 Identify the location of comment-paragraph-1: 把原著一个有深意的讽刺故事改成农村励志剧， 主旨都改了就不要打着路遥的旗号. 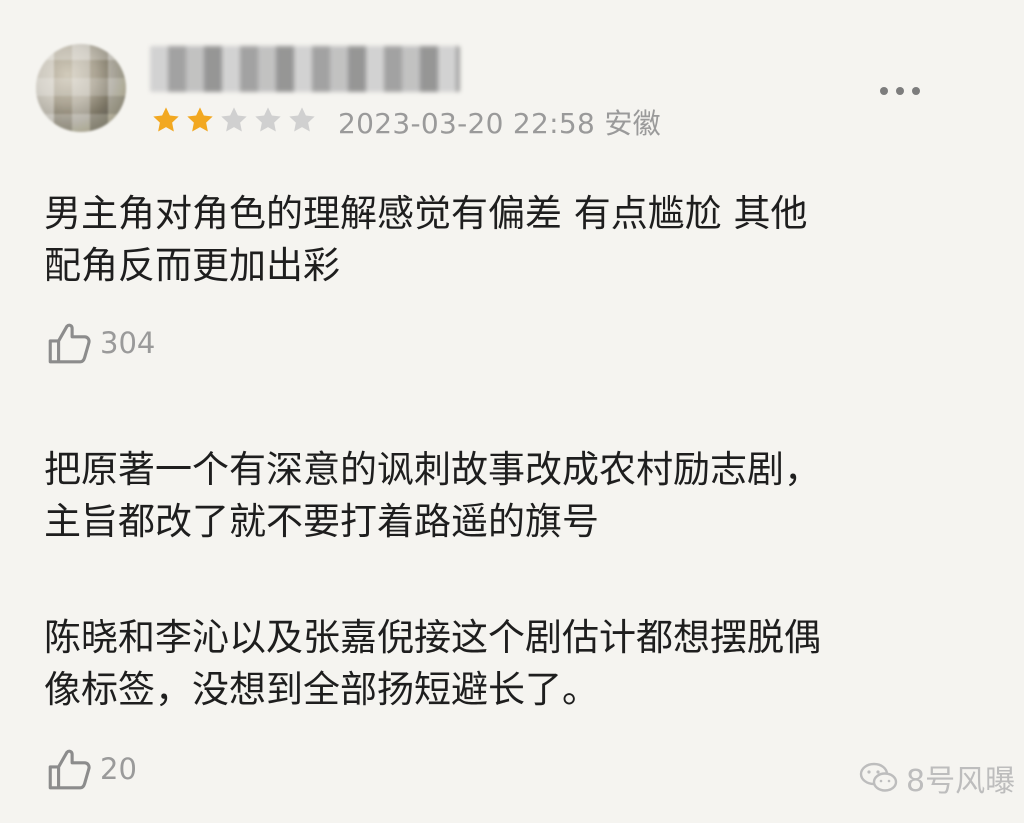
(432, 495).